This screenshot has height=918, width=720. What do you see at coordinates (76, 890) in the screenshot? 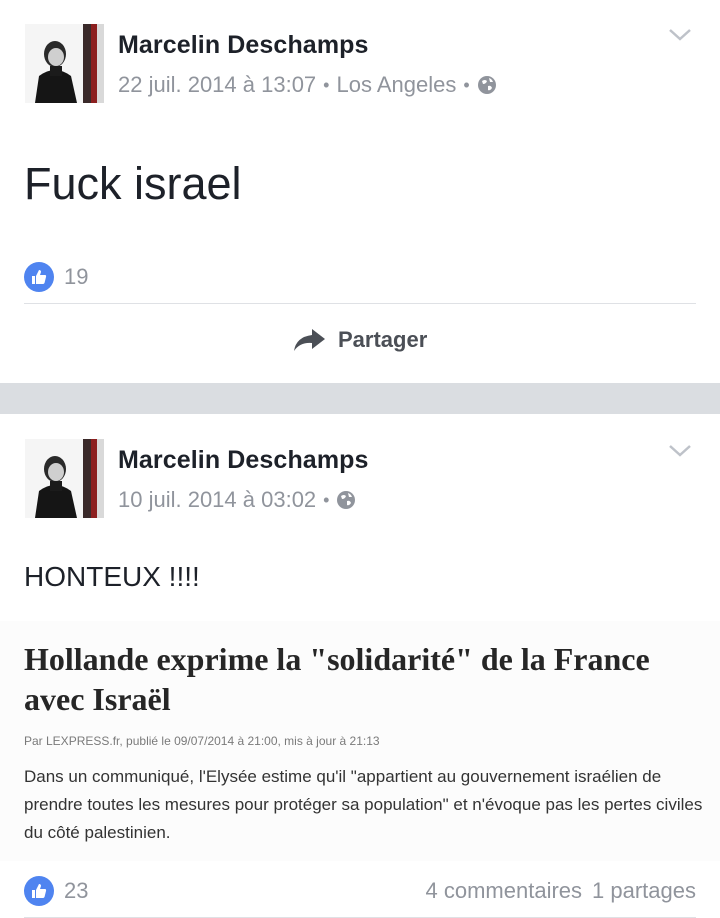
I see `likes-count: 23` at bounding box center [76, 890].